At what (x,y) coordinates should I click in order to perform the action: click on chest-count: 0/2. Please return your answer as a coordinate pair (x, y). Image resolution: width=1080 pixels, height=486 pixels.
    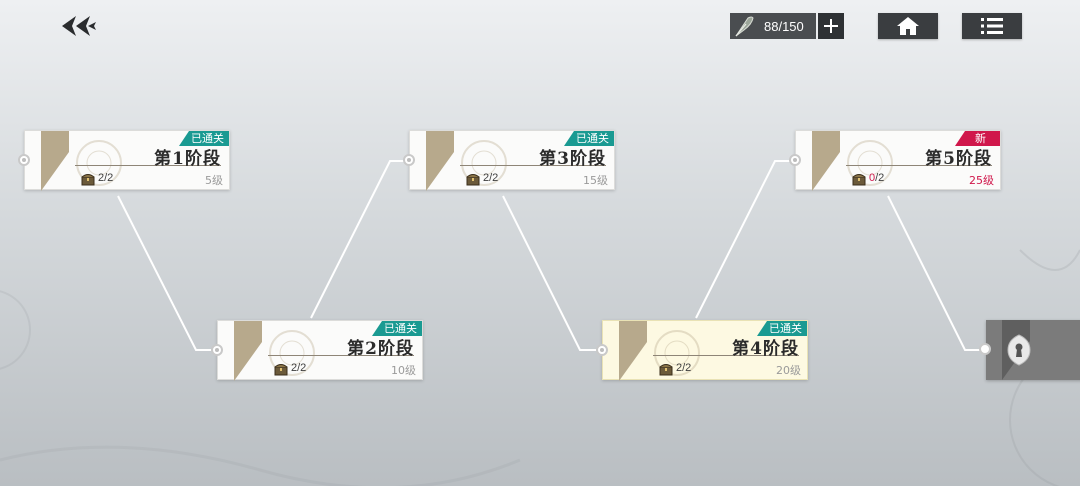
    Looking at the image, I should click on (876, 178).